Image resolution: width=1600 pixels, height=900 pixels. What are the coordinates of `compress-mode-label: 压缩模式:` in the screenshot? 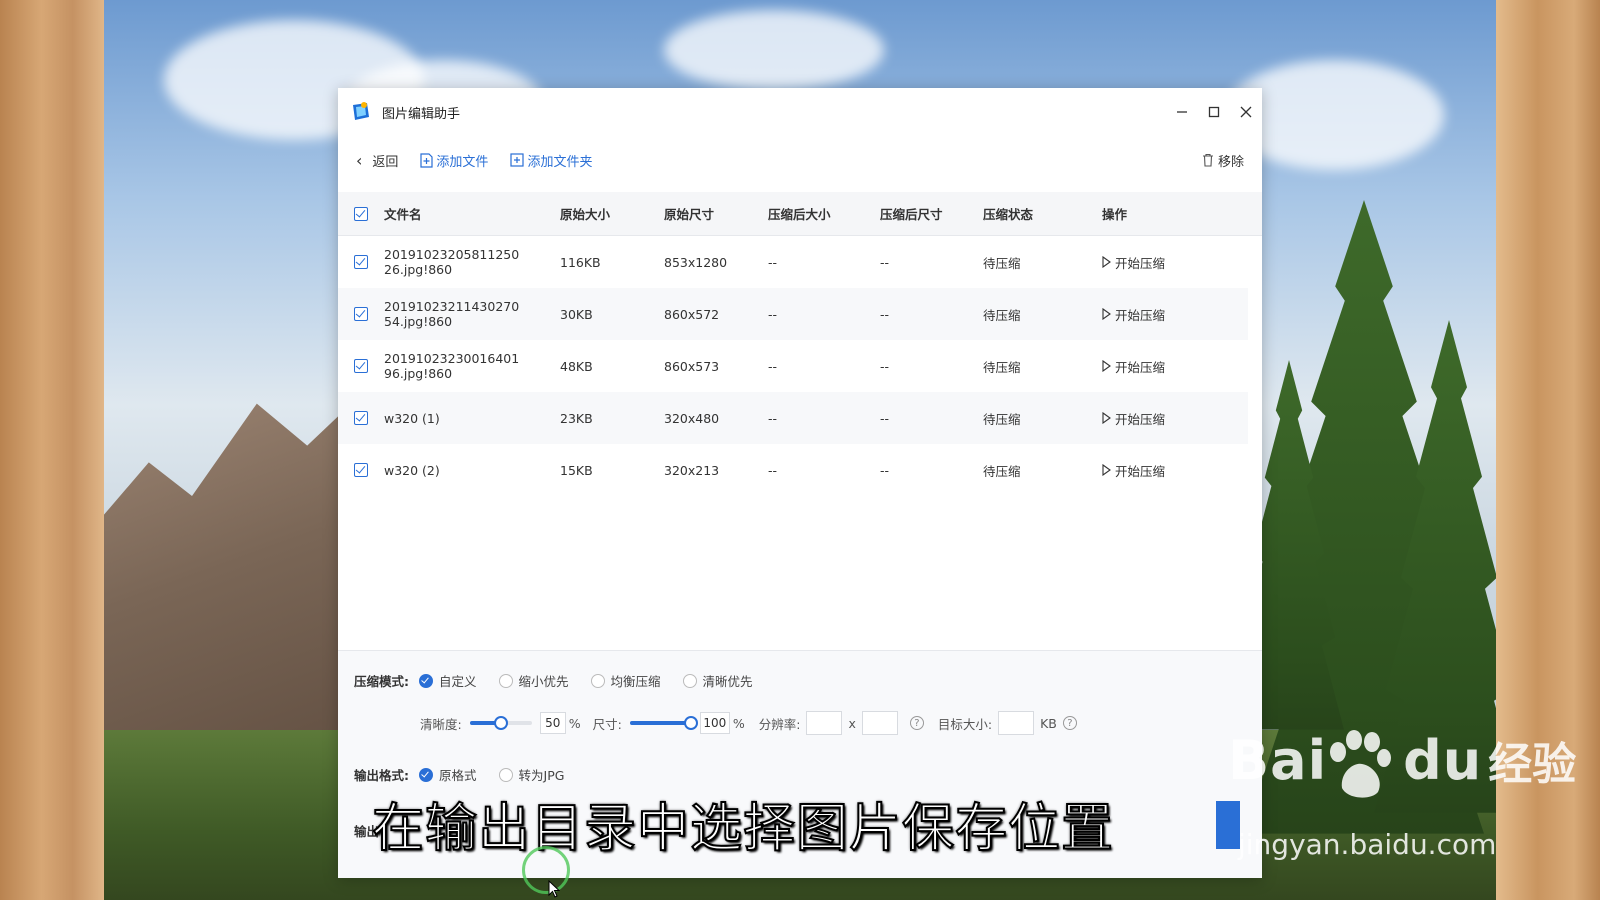 It's located at (381, 681).